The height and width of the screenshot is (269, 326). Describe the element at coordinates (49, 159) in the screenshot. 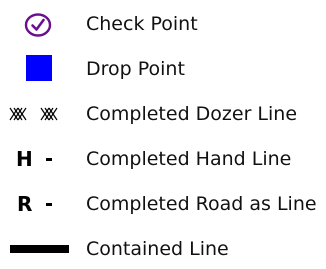

I see `hand-line-dash` at that location.